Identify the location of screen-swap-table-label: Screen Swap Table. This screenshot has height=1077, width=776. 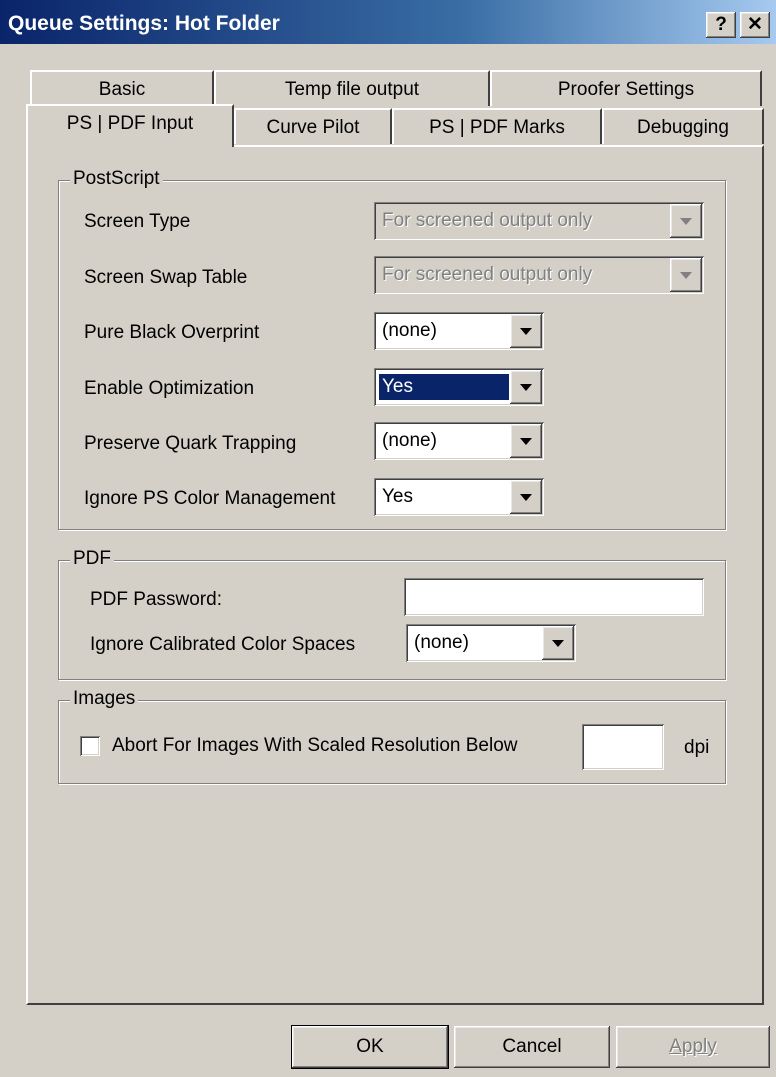
(166, 277).